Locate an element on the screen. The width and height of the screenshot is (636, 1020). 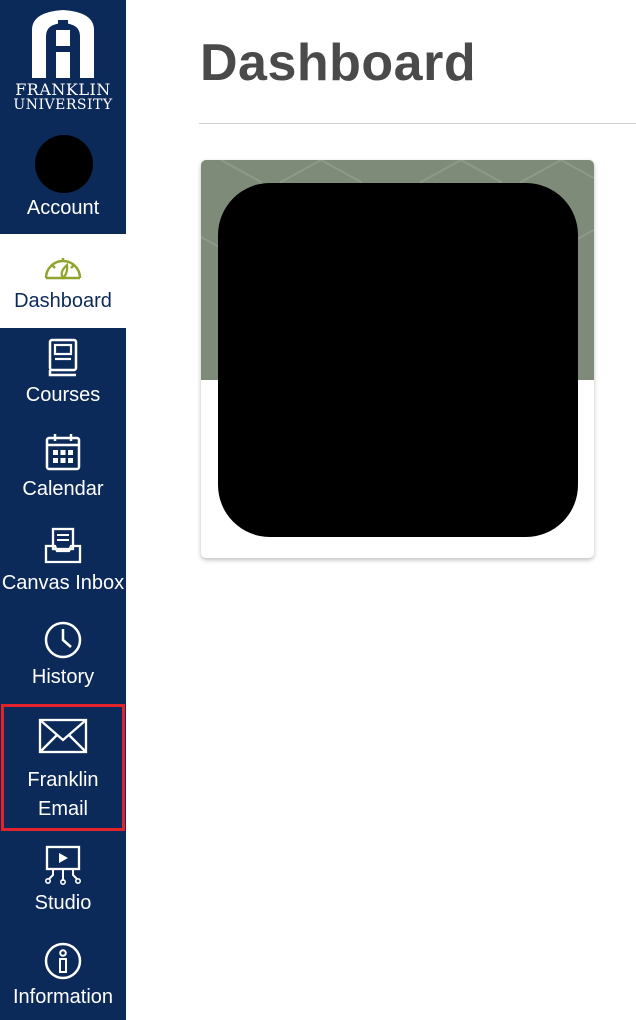
nav-label-dashboard: Dashboard is located at coordinates (63, 301).